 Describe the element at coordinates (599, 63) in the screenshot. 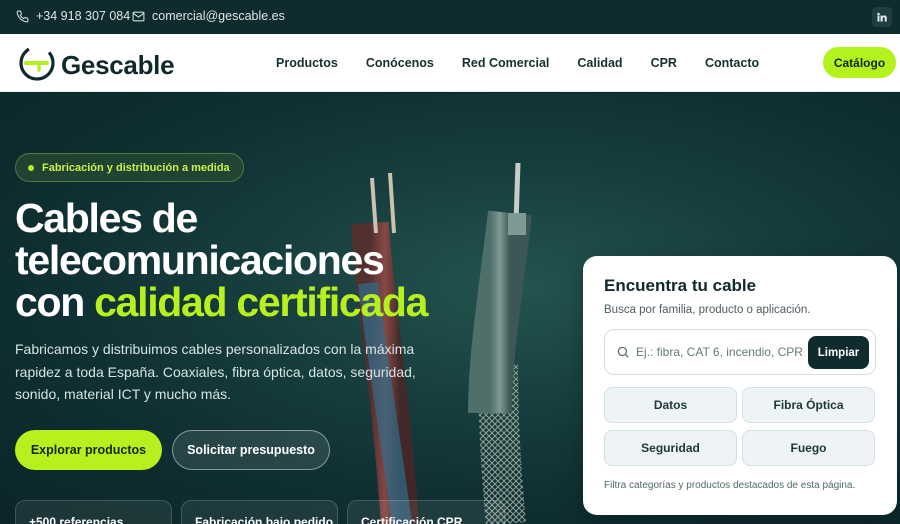

I see `nav-calidad: Calidad` at that location.